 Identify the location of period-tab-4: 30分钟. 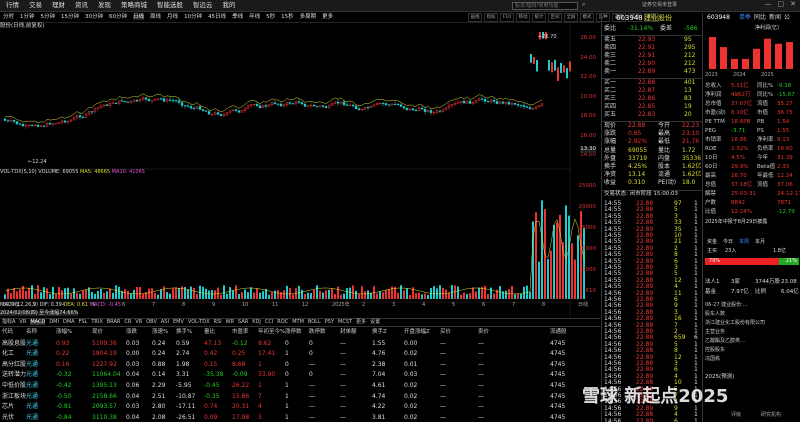
(94, 17).